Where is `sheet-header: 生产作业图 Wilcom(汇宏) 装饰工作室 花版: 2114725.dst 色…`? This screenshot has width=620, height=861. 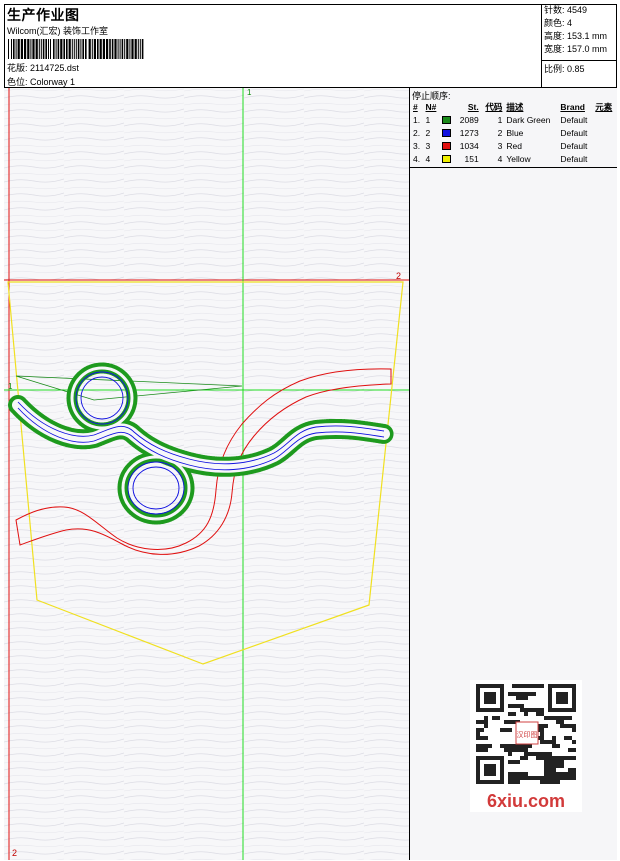 sheet-header: 生产作业图 Wilcom(汇宏) 装饰工作室 花版: 2114725.dst 色… is located at coordinates (310, 46).